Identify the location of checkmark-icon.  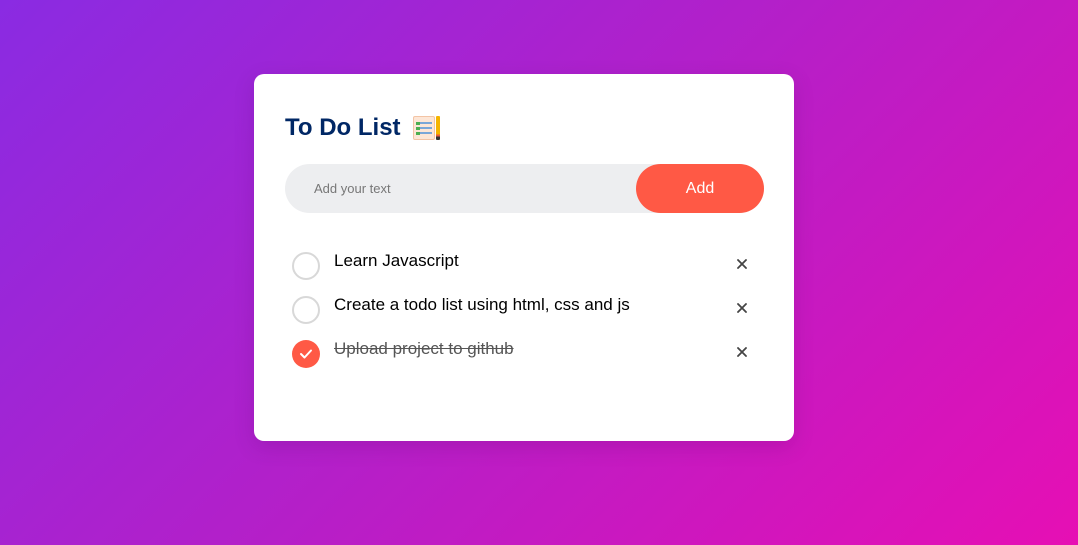
(306, 354).